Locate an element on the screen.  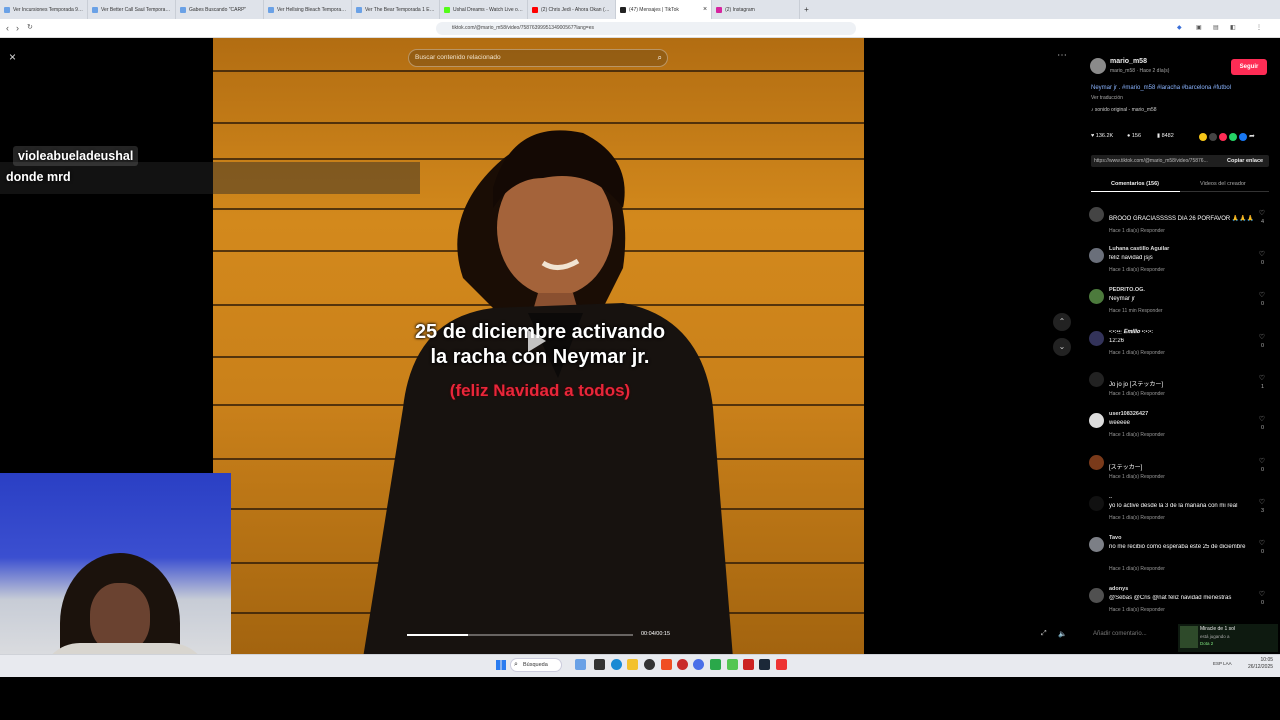
forward-icon: › is located at coordinates (17, 28).